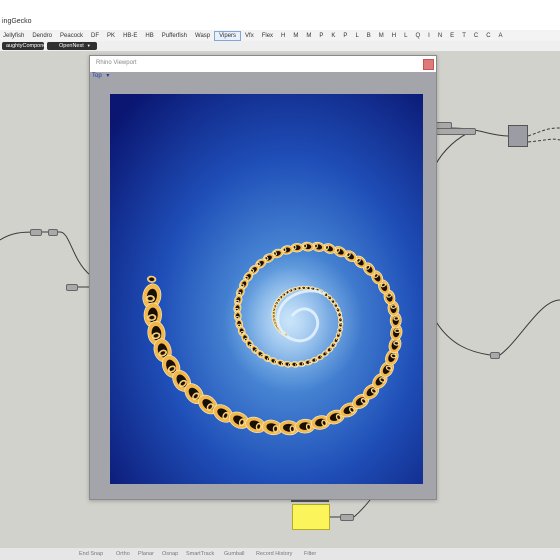 This screenshot has width=560, height=560. What do you see at coordinates (311, 517) in the screenshot?
I see `yellow-panel` at bounding box center [311, 517].